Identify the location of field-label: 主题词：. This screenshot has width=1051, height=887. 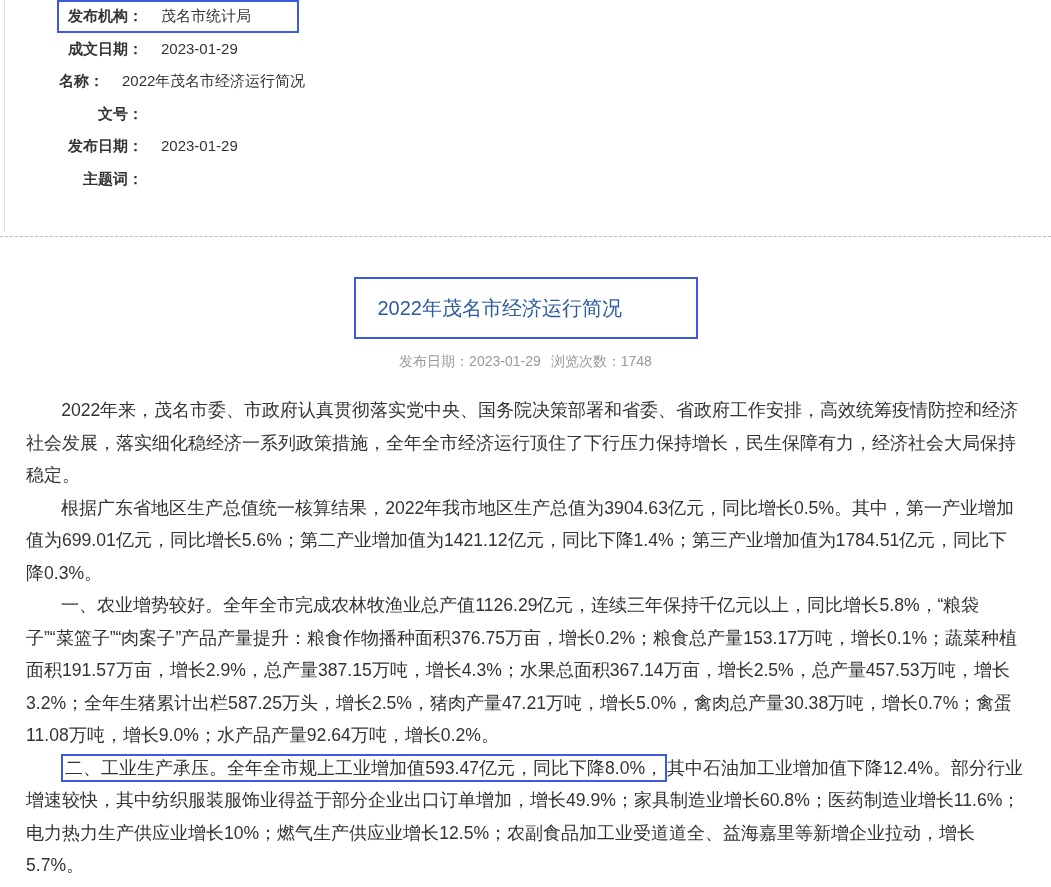
(112, 178).